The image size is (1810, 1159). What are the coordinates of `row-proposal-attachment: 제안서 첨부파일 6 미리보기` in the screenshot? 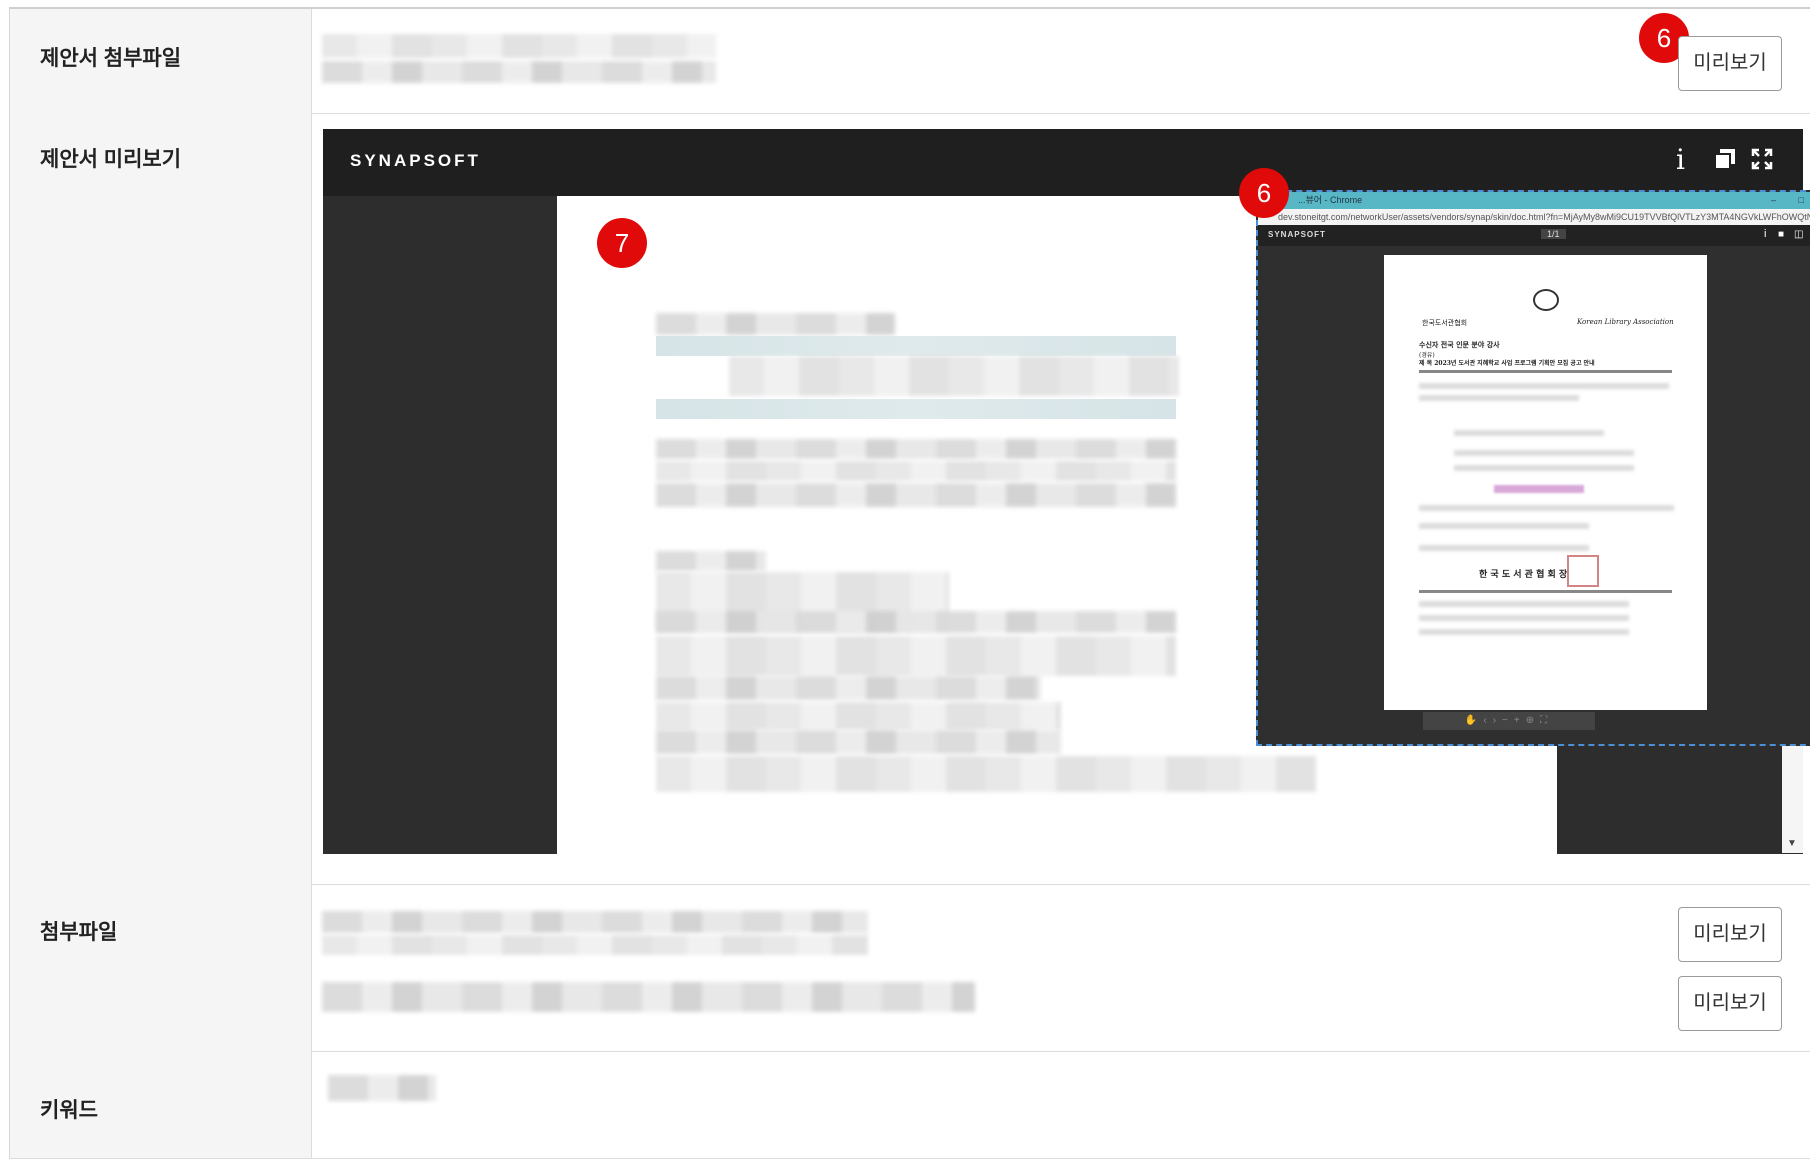 It's located at (910, 61).